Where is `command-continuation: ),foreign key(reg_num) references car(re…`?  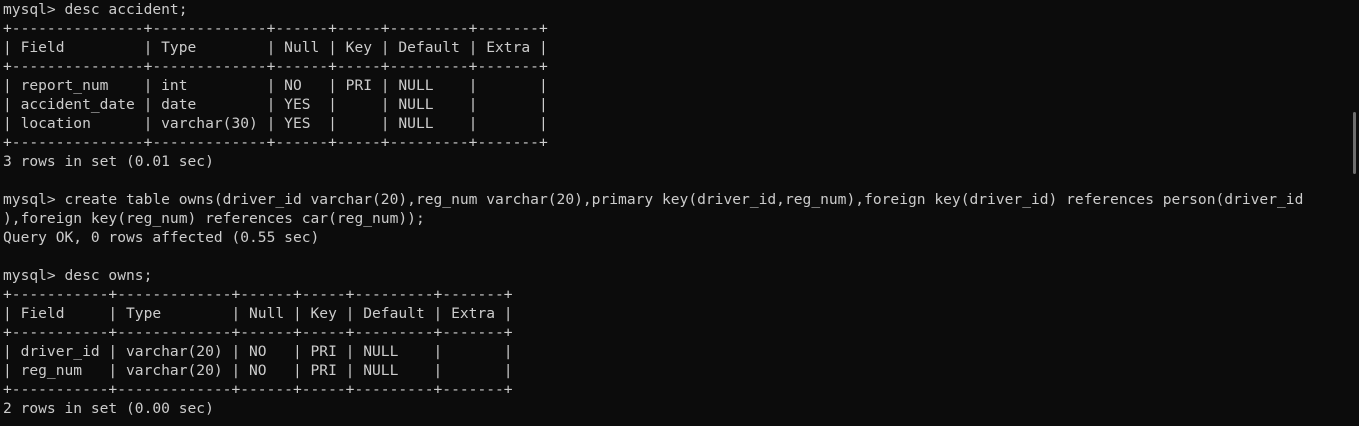 command-continuation: ),foreign key(reg_num) references car(re… is located at coordinates (214, 218).